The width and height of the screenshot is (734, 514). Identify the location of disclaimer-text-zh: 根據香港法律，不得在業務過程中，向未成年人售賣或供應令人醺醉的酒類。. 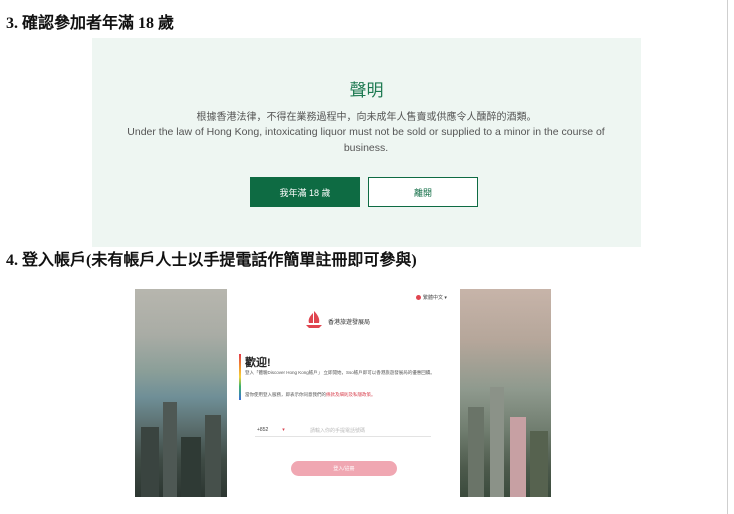
(366, 117).